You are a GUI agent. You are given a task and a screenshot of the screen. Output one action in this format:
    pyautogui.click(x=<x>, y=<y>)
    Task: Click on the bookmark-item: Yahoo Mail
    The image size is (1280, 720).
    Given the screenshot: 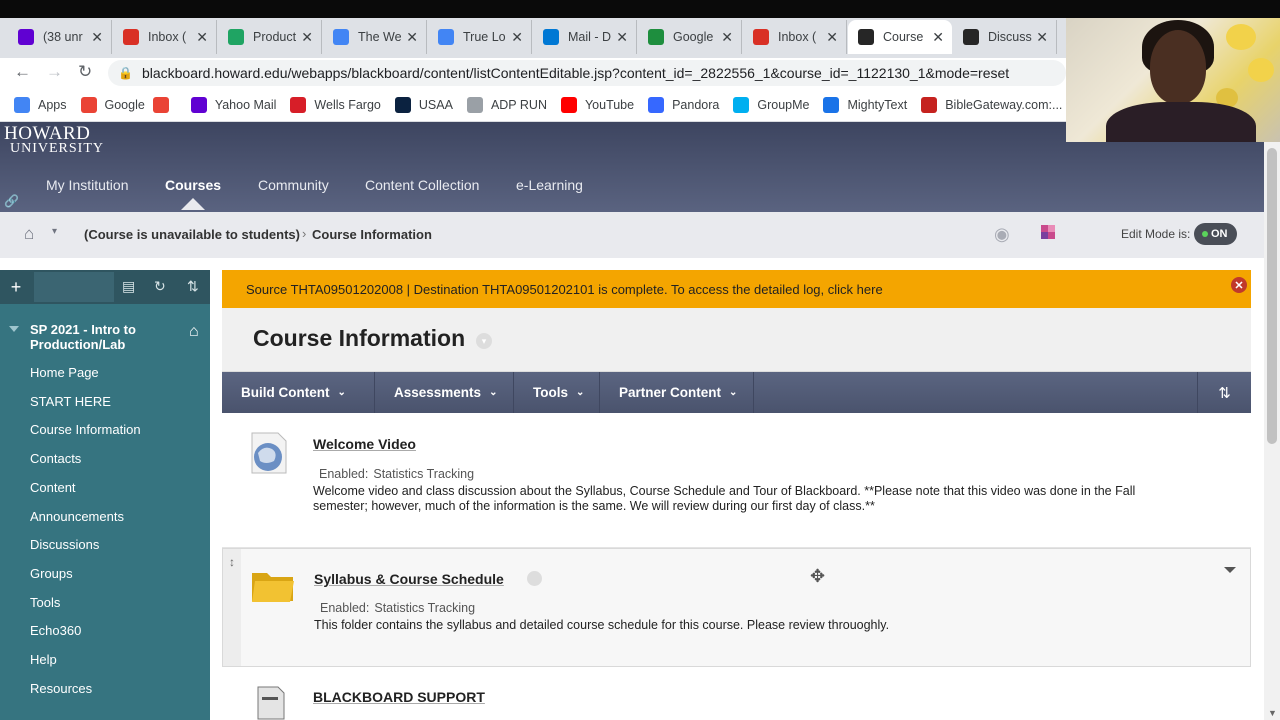 What is the action you would take?
    pyautogui.click(x=233, y=104)
    